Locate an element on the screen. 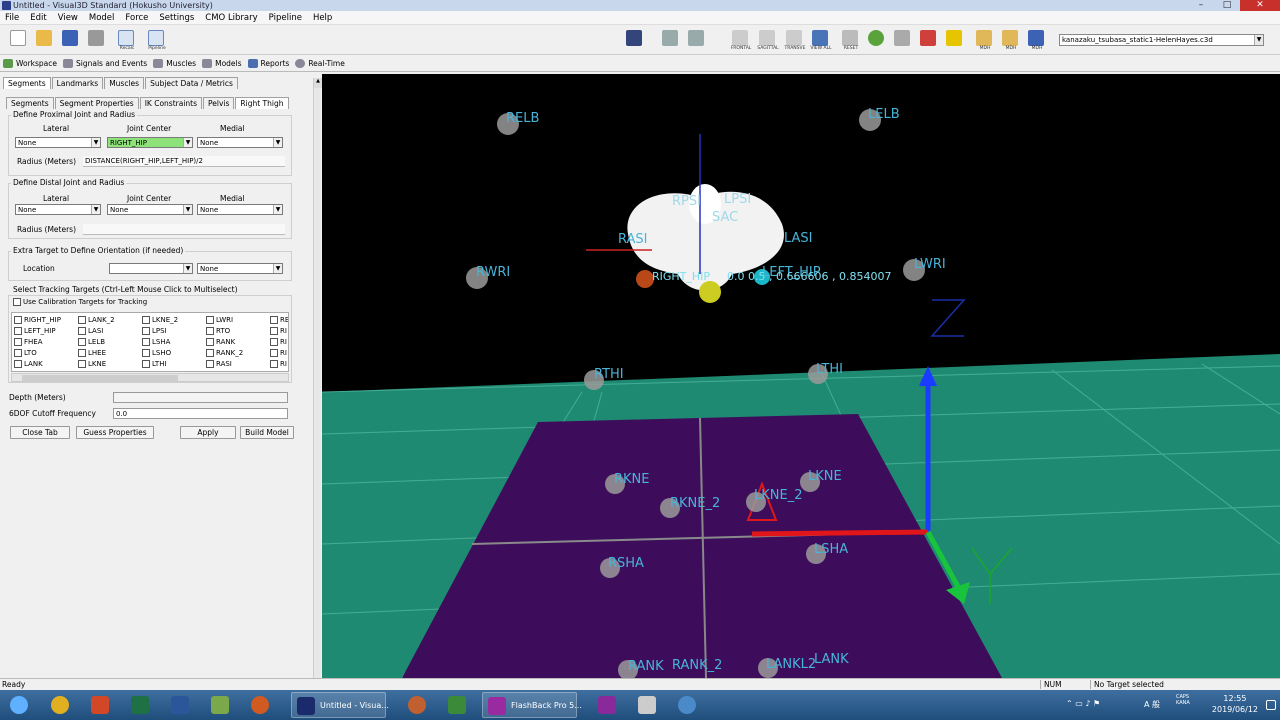 The width and height of the screenshot is (1280, 720). mdh-open-button: MDH is located at coordinates (984, 39).